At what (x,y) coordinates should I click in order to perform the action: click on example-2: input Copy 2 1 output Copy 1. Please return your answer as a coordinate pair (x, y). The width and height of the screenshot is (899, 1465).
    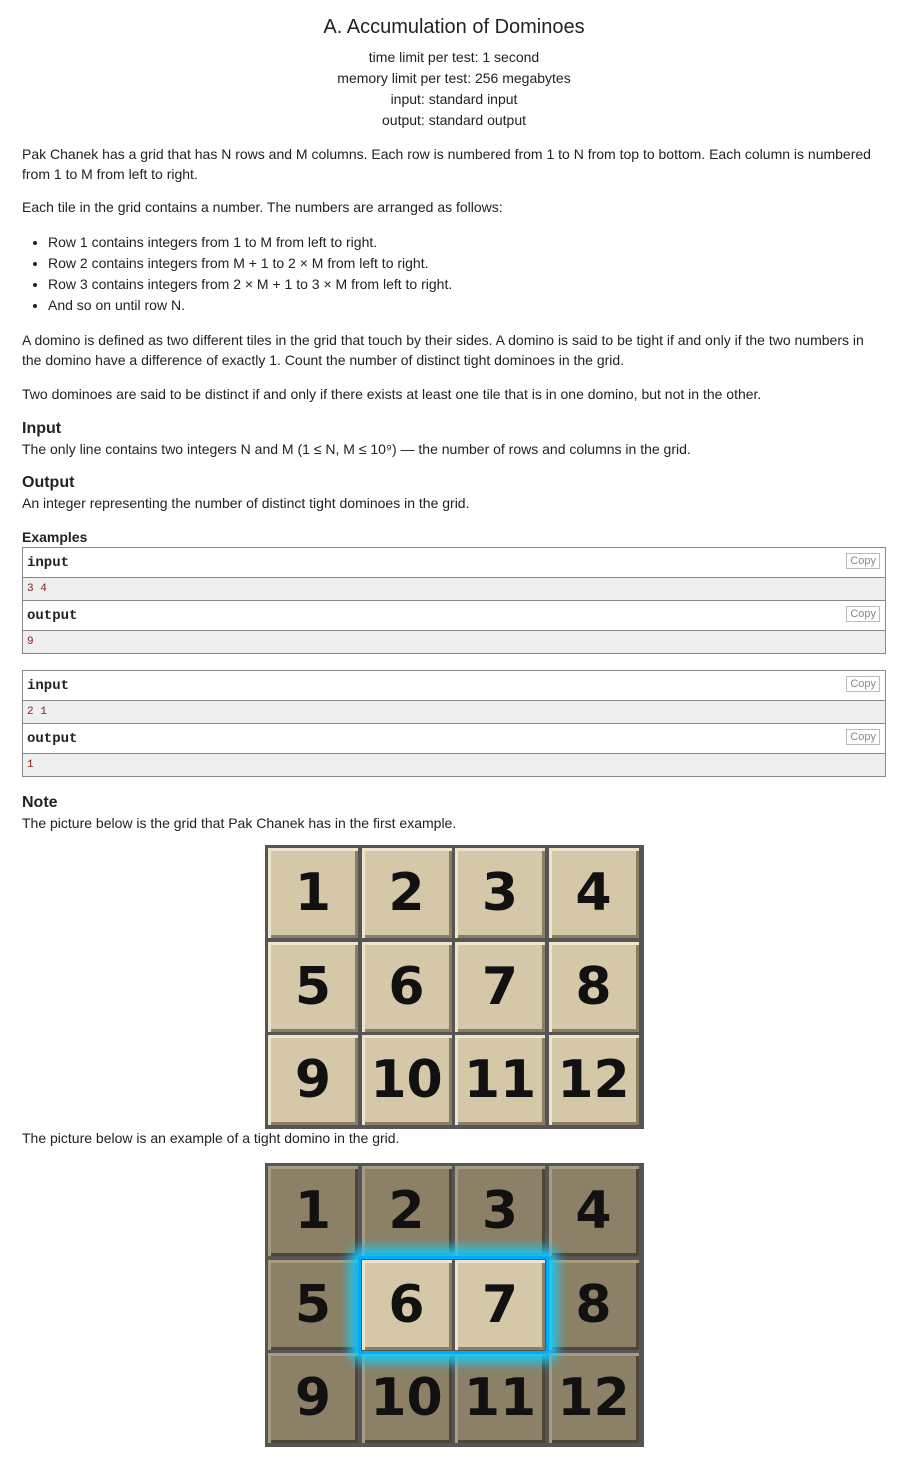
    Looking at the image, I should click on (454, 723).